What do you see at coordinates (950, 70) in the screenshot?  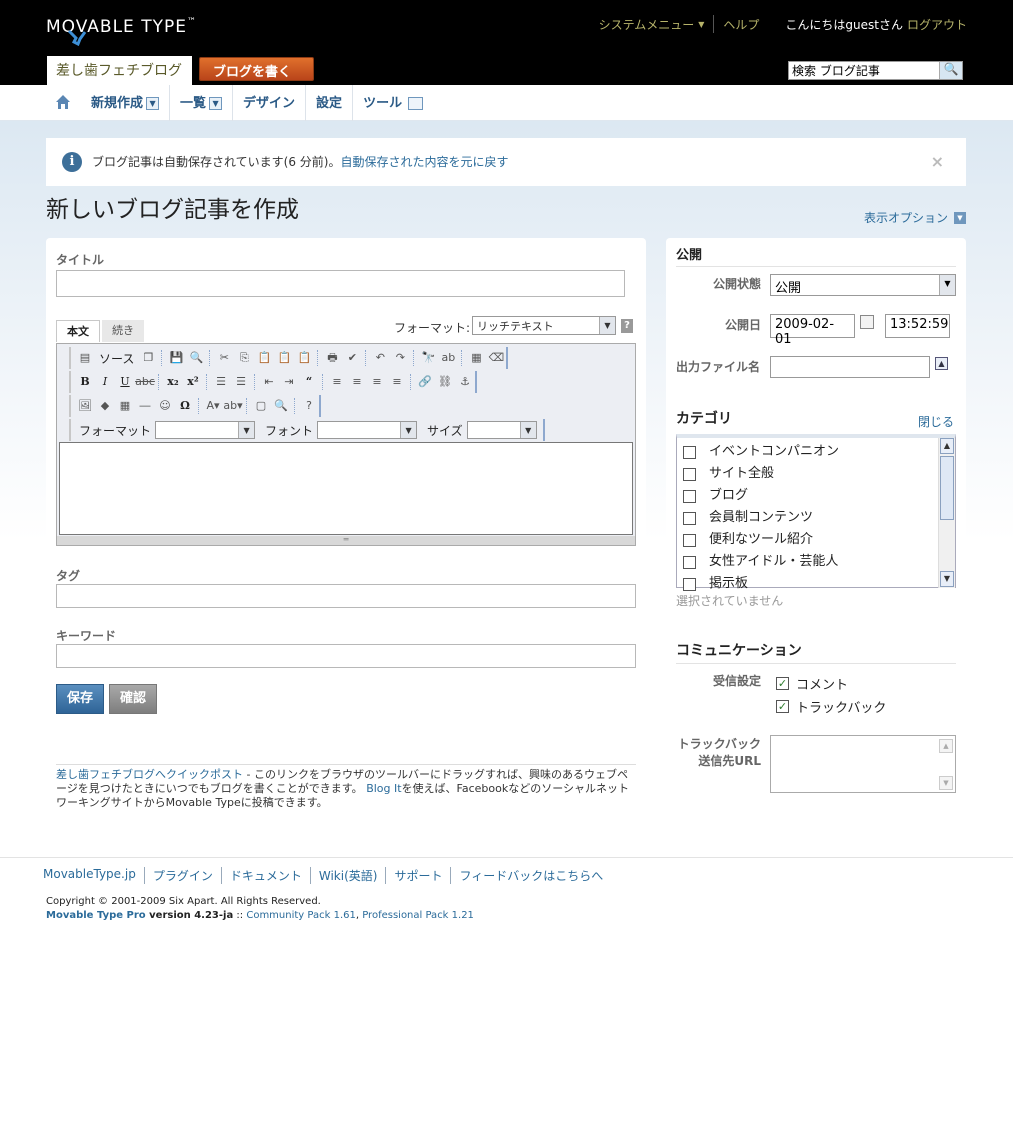 I see `search-icon: 🔍` at bounding box center [950, 70].